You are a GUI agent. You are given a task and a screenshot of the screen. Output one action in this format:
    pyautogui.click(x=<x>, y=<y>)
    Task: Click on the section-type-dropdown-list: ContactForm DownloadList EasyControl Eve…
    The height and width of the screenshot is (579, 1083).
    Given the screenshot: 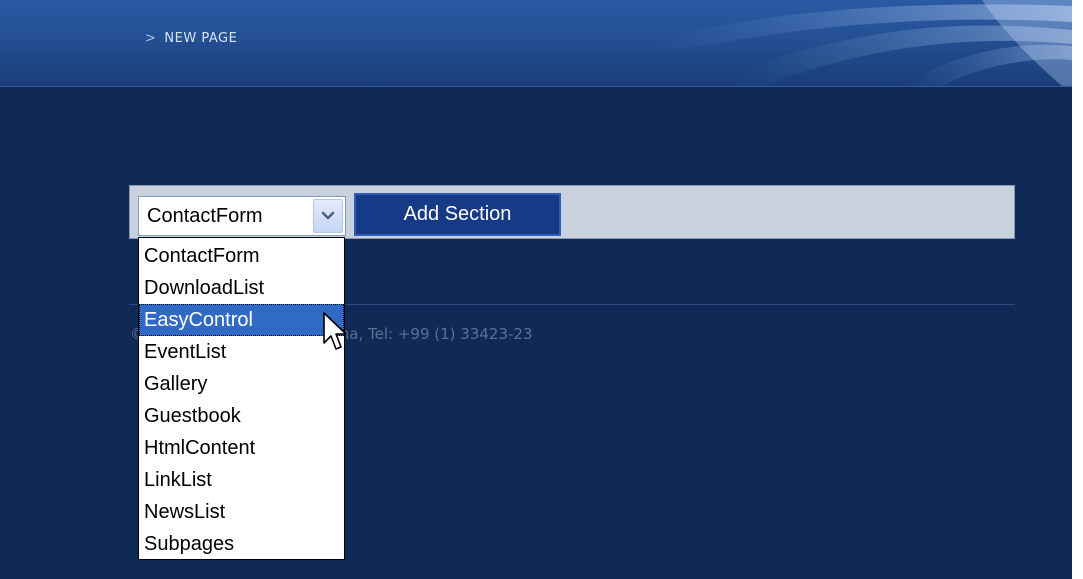 What is the action you would take?
    pyautogui.click(x=241, y=398)
    